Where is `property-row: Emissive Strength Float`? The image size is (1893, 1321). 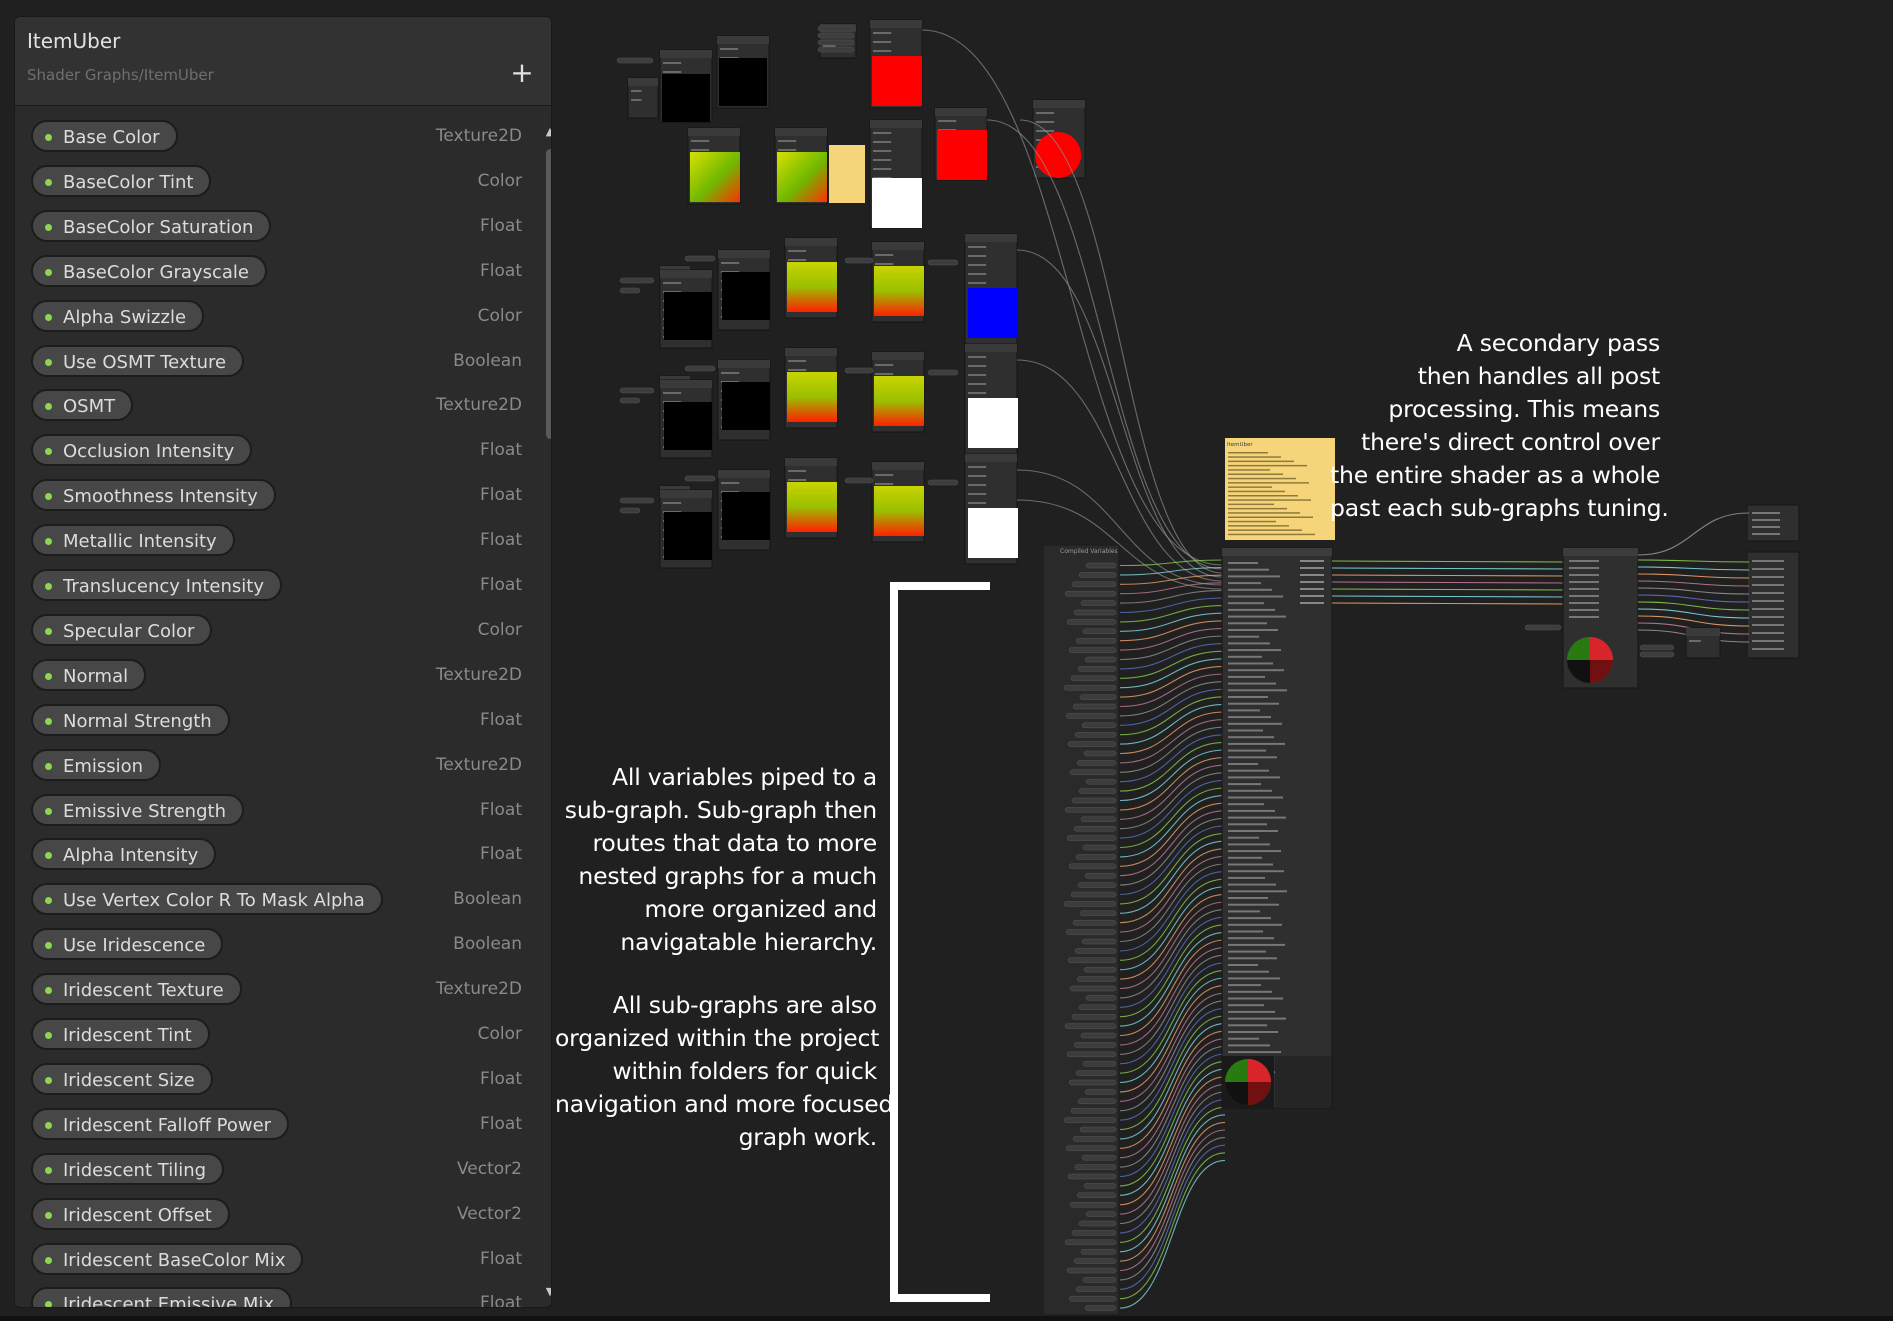 property-row: Emissive Strength Float is located at coordinates (272, 809).